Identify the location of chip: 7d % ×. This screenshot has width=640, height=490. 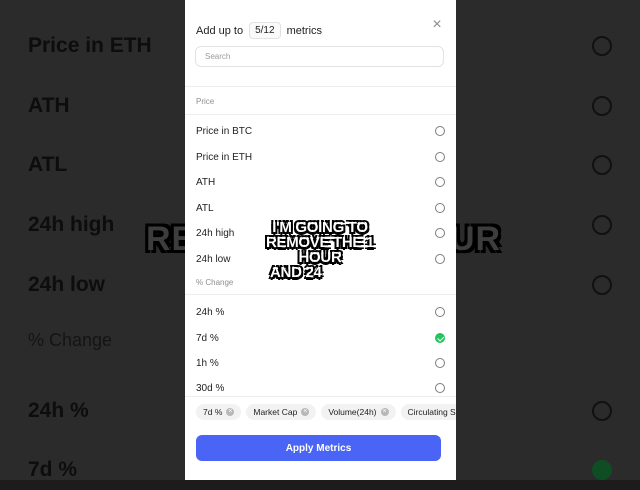
(219, 412).